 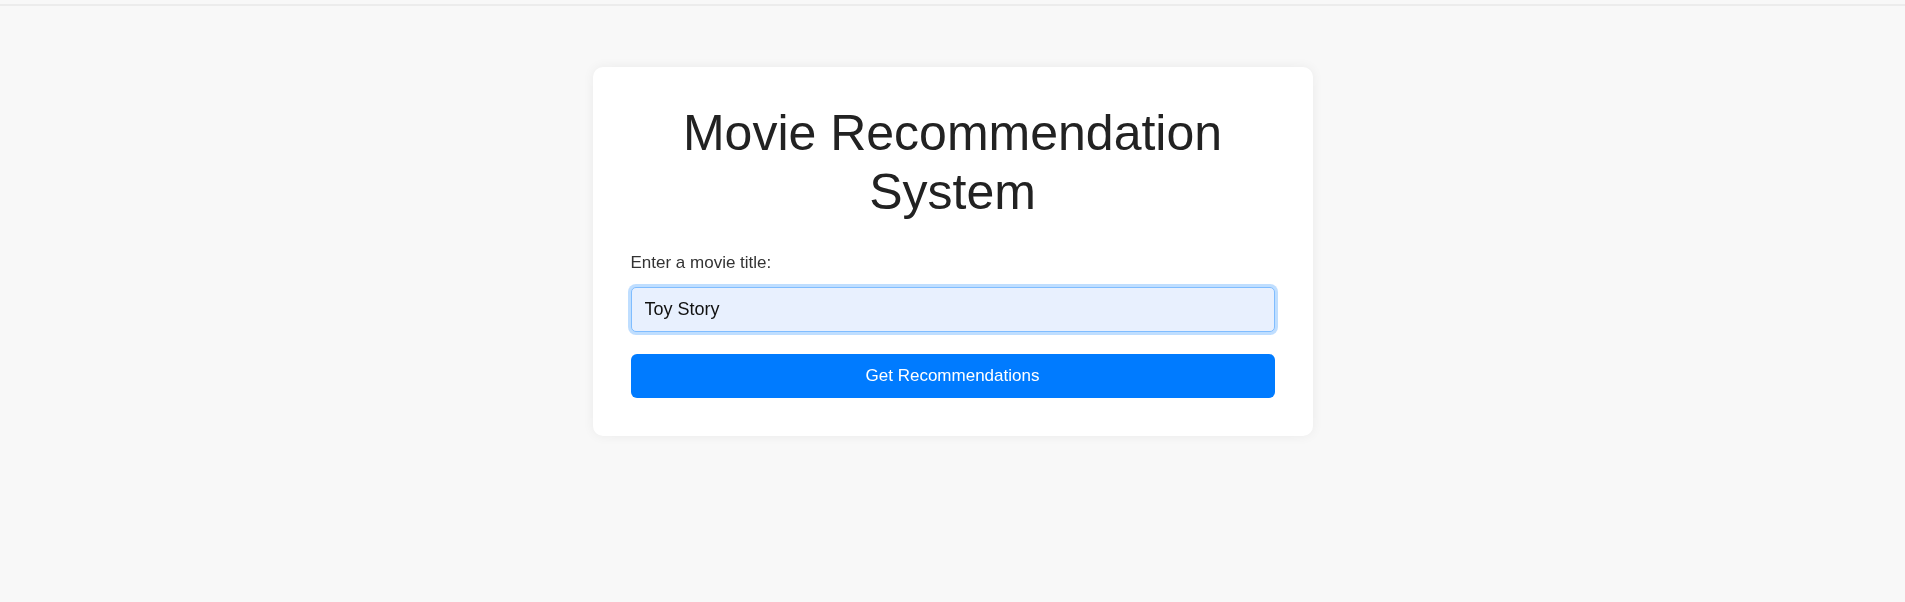 What do you see at coordinates (952, 376) in the screenshot?
I see `get-recommendations-button: Get Recommendations` at bounding box center [952, 376].